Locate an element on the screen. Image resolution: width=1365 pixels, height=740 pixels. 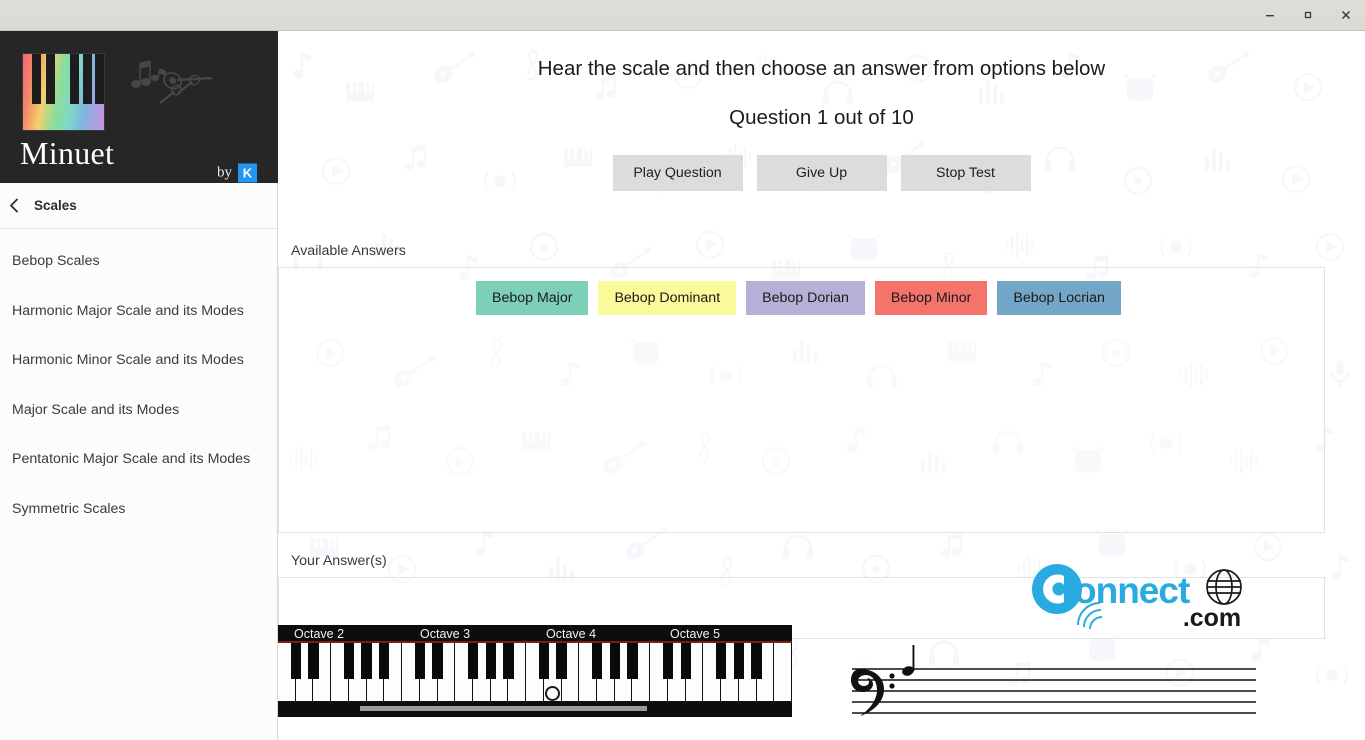
piano-keys is located at coordinates (535, 672).